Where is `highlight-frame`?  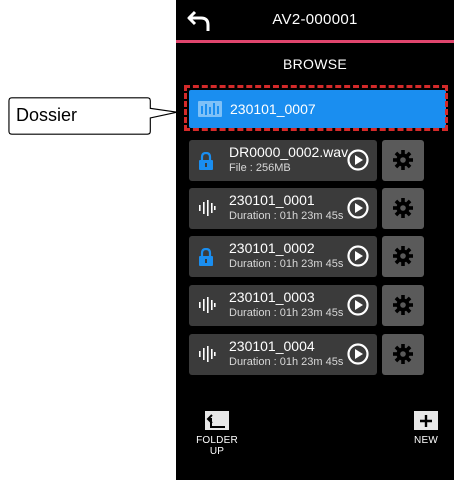
highlight-frame is located at coordinates (316, 108).